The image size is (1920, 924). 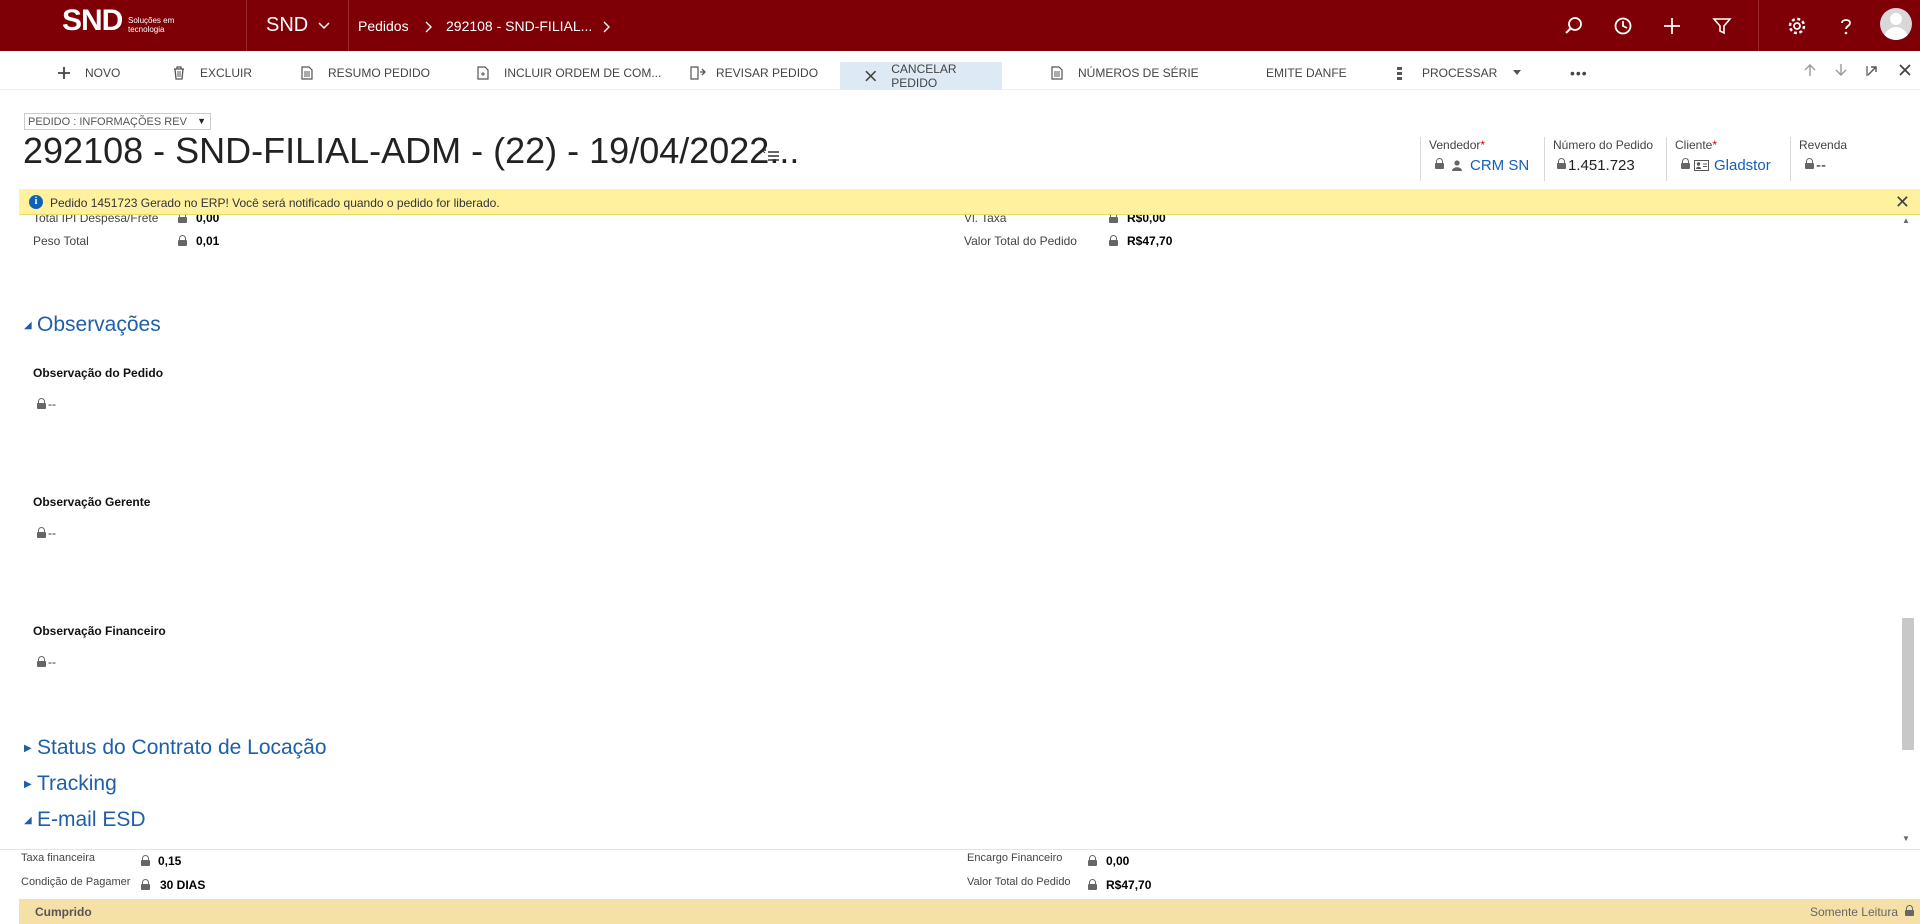 What do you see at coordinates (1503, 165) in the screenshot?
I see `seller-value: CRM SN` at bounding box center [1503, 165].